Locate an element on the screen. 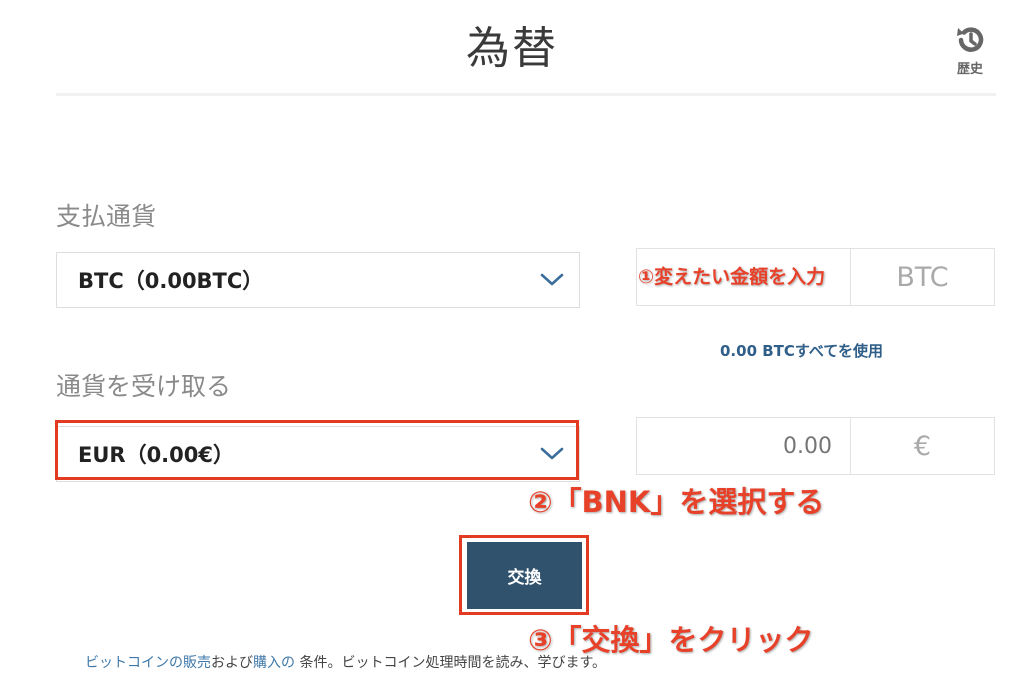 The width and height of the screenshot is (1024, 685). exchange-button: 交換 is located at coordinates (524, 575).